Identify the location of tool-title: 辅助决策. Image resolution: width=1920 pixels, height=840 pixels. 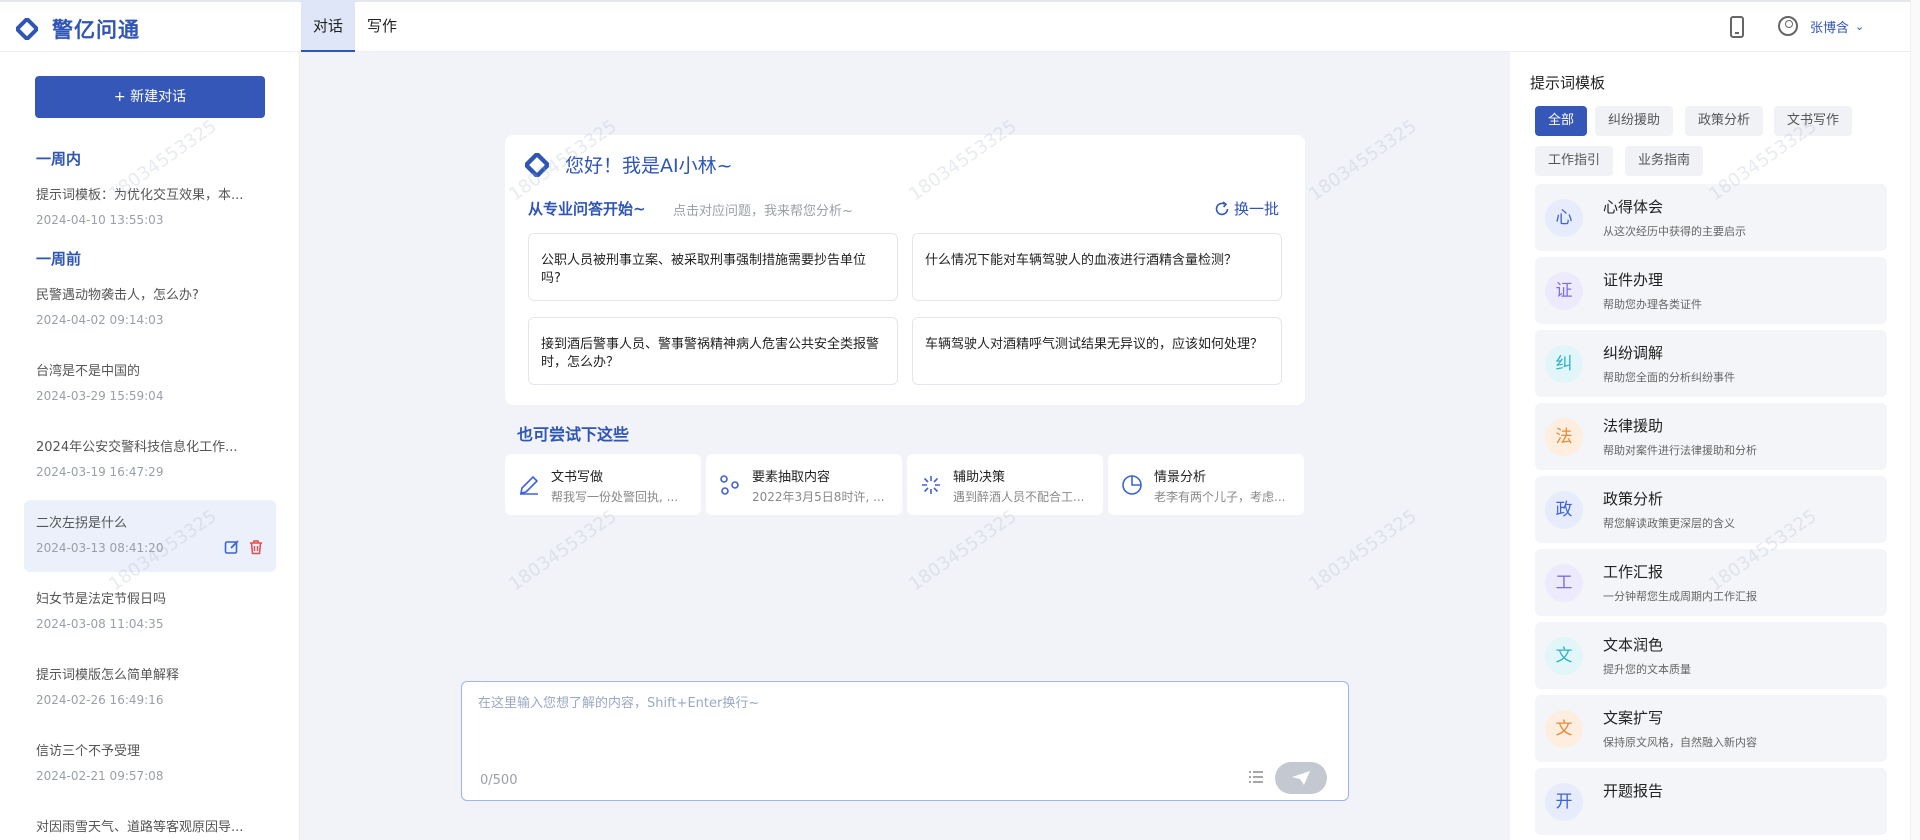
(979, 477).